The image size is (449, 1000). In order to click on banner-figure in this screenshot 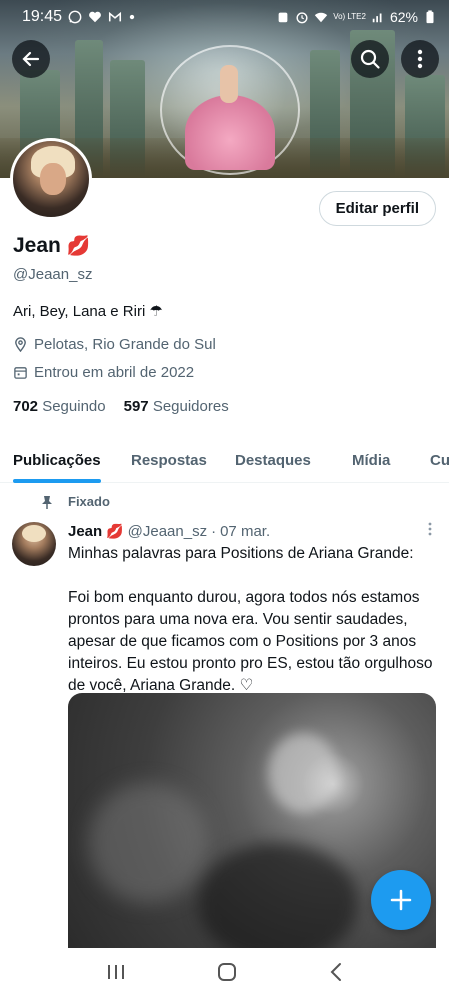, I will do `click(229, 84)`.